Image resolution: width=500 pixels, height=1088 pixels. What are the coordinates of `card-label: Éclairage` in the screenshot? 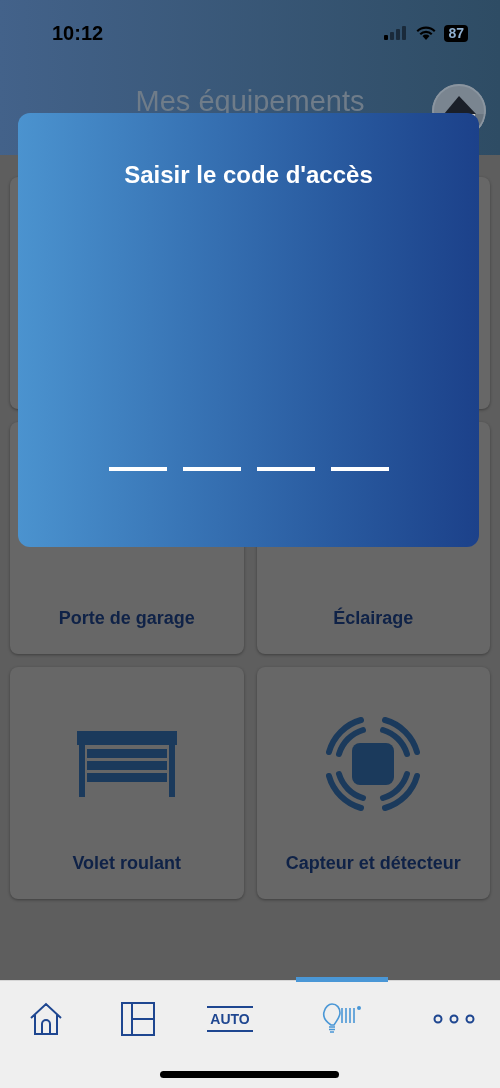 It's located at (373, 618).